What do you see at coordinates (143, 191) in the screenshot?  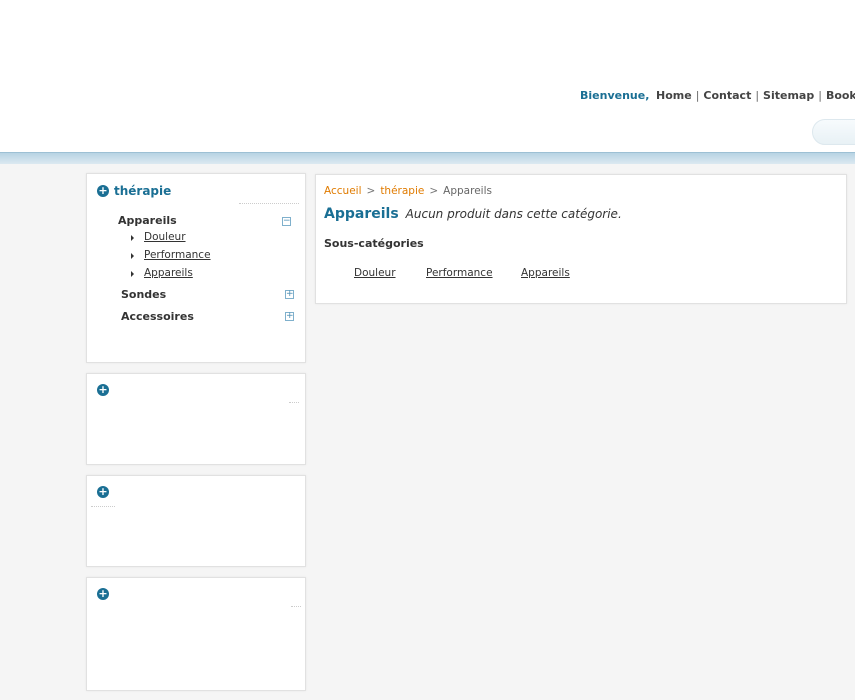 I see `category-title-text: thérapie` at bounding box center [143, 191].